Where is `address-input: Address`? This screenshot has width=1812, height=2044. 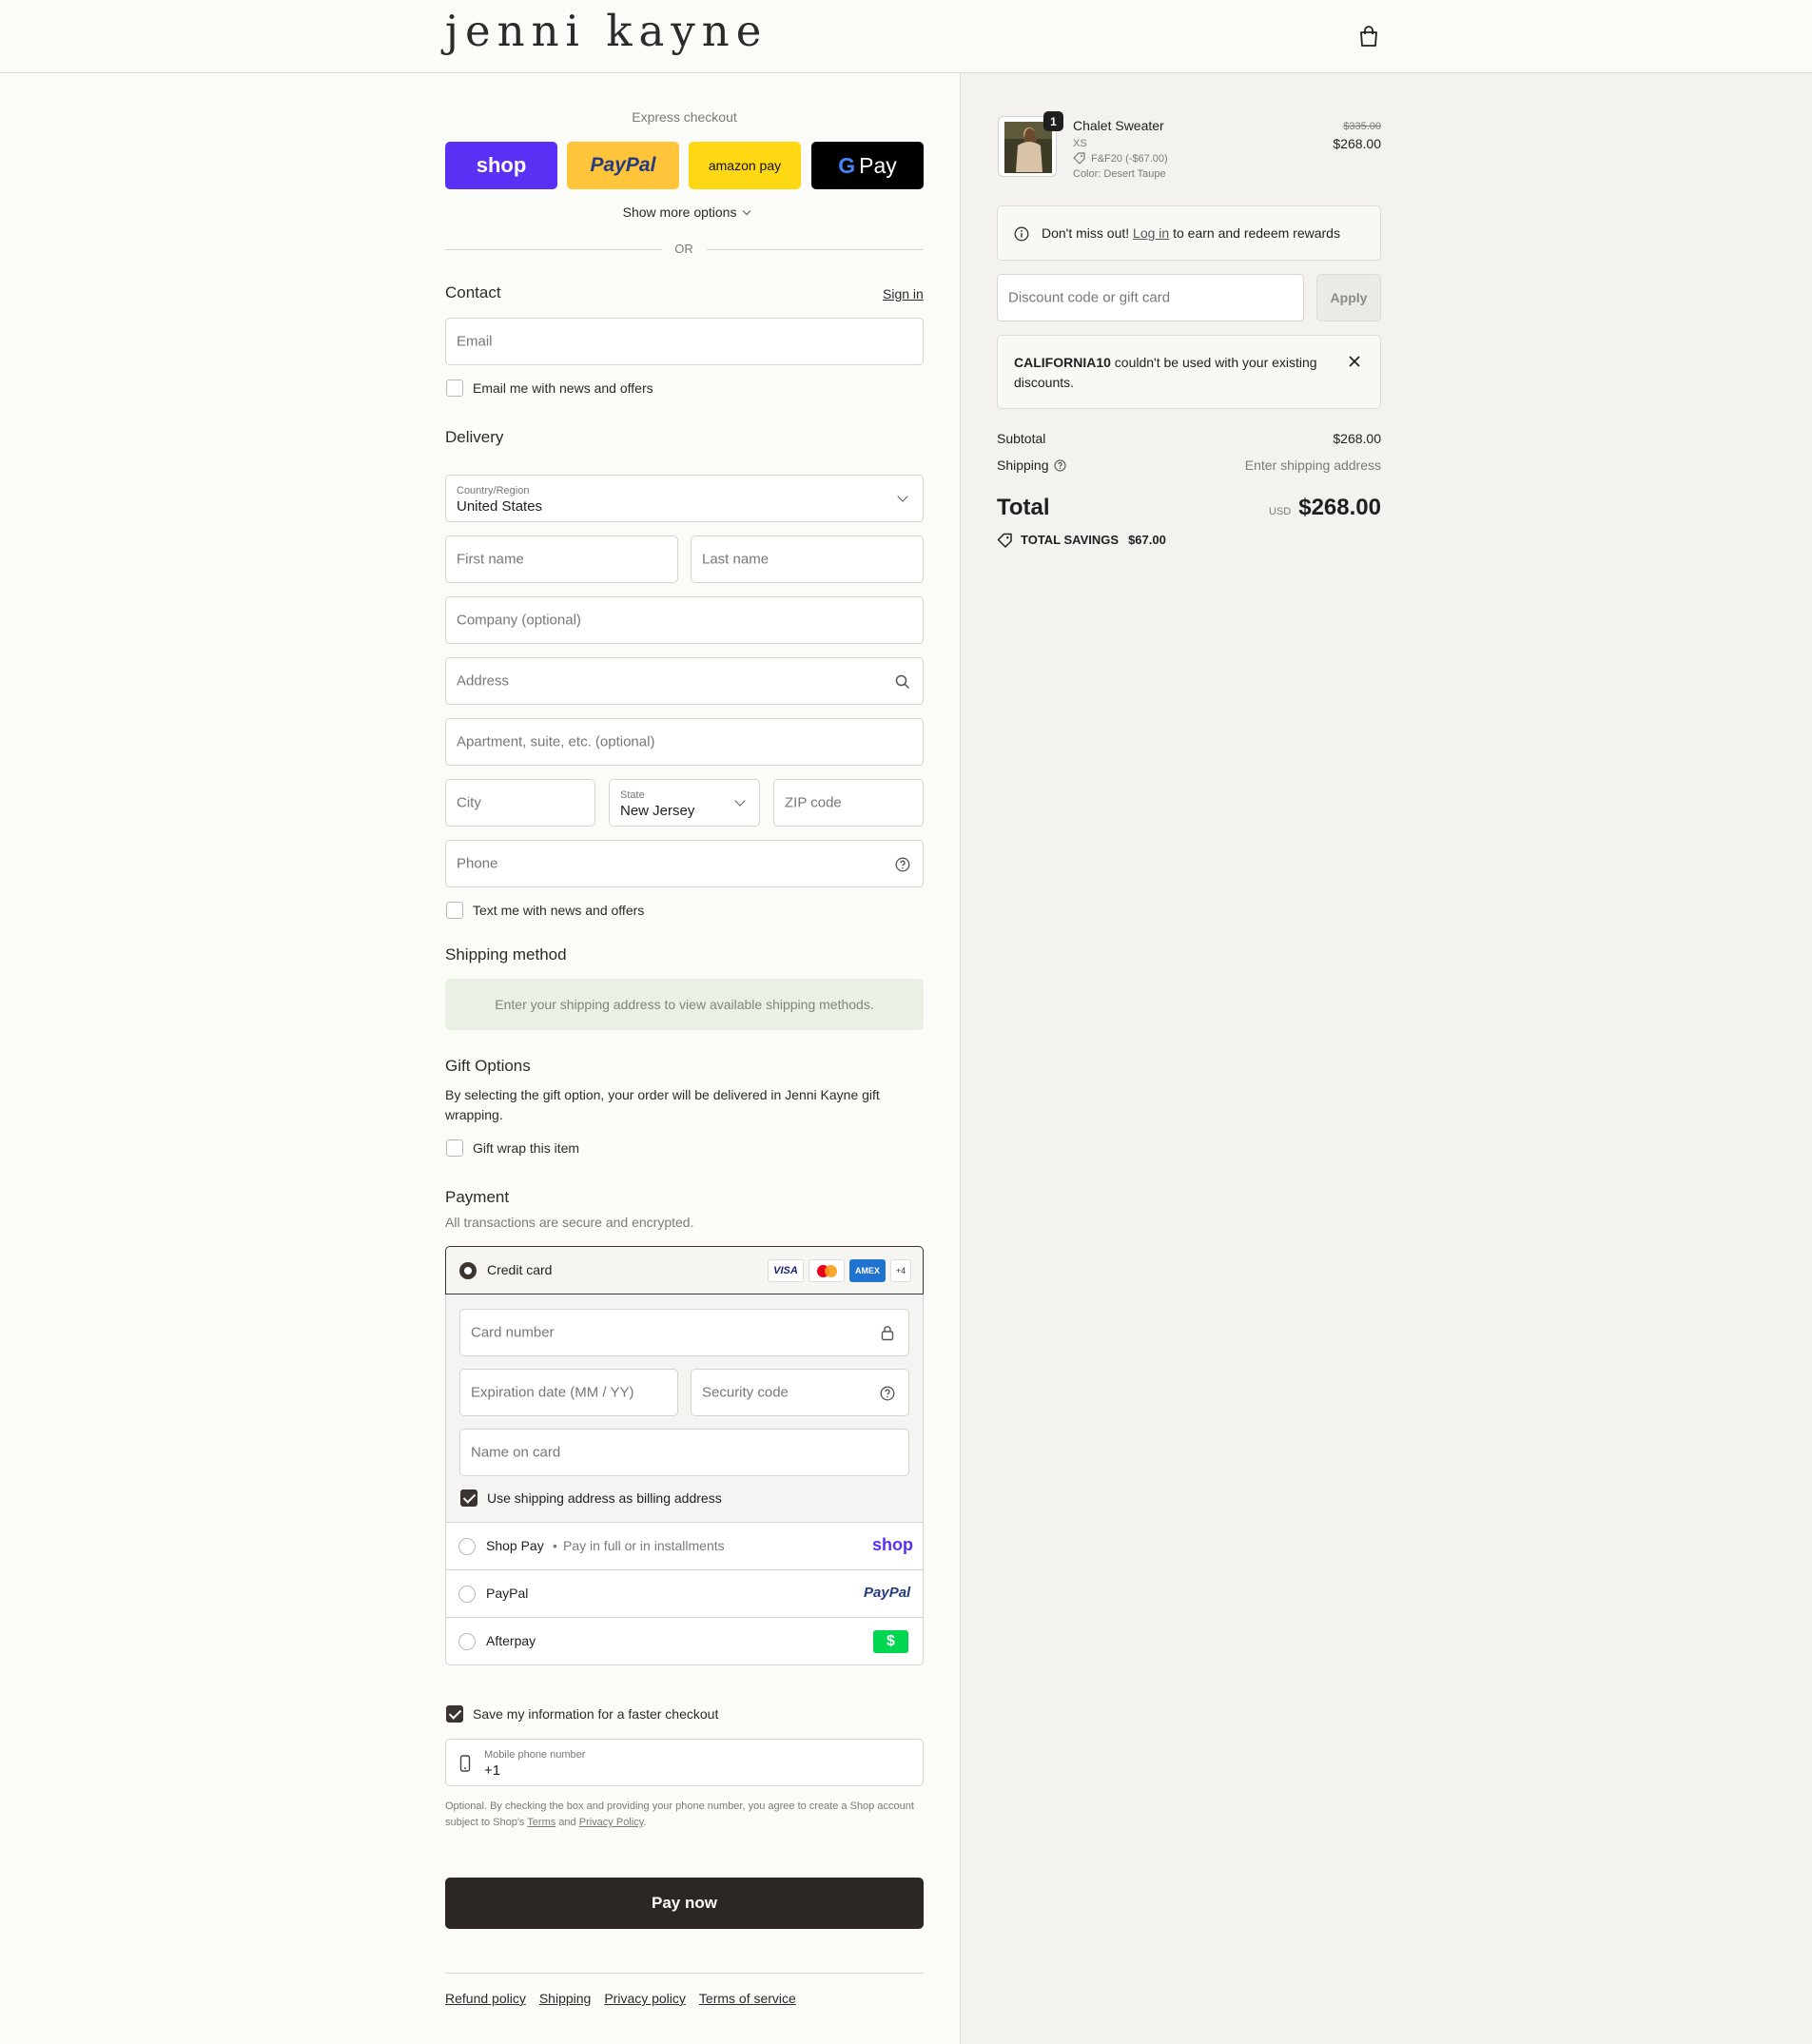
address-input: Address is located at coordinates (685, 681).